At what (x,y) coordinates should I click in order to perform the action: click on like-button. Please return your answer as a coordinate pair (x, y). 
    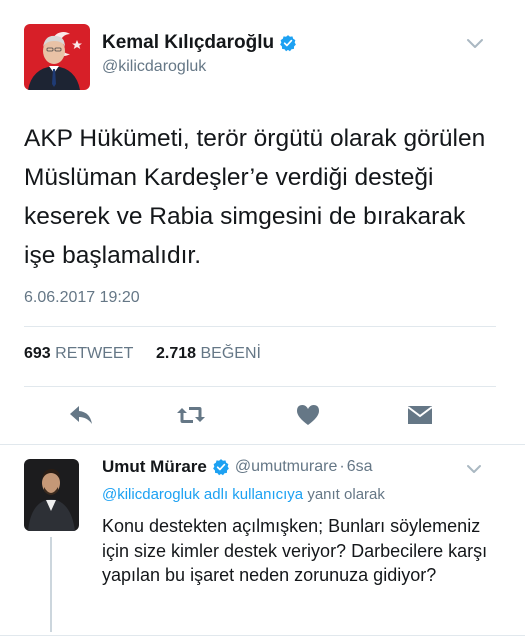
    Looking at the image, I should click on (308, 415).